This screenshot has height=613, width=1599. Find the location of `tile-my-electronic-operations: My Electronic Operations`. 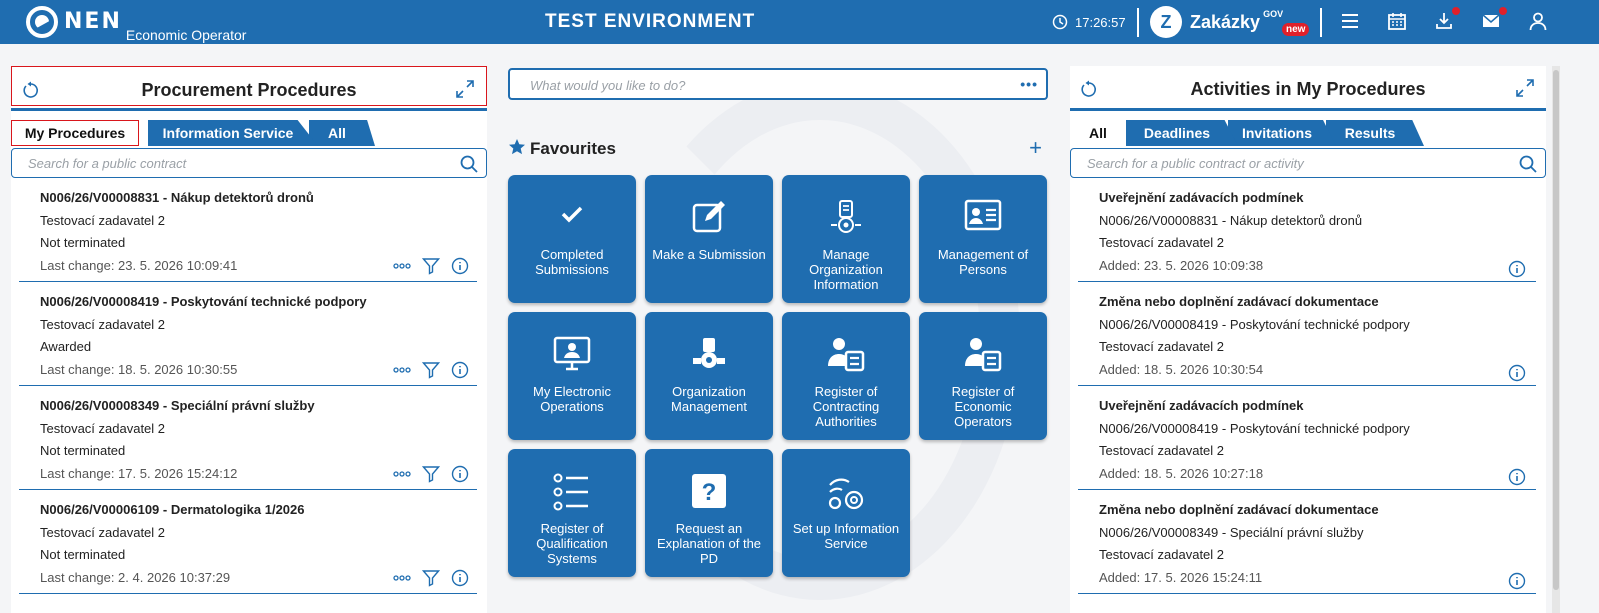

tile-my-electronic-operations: My Electronic Operations is located at coordinates (572, 376).